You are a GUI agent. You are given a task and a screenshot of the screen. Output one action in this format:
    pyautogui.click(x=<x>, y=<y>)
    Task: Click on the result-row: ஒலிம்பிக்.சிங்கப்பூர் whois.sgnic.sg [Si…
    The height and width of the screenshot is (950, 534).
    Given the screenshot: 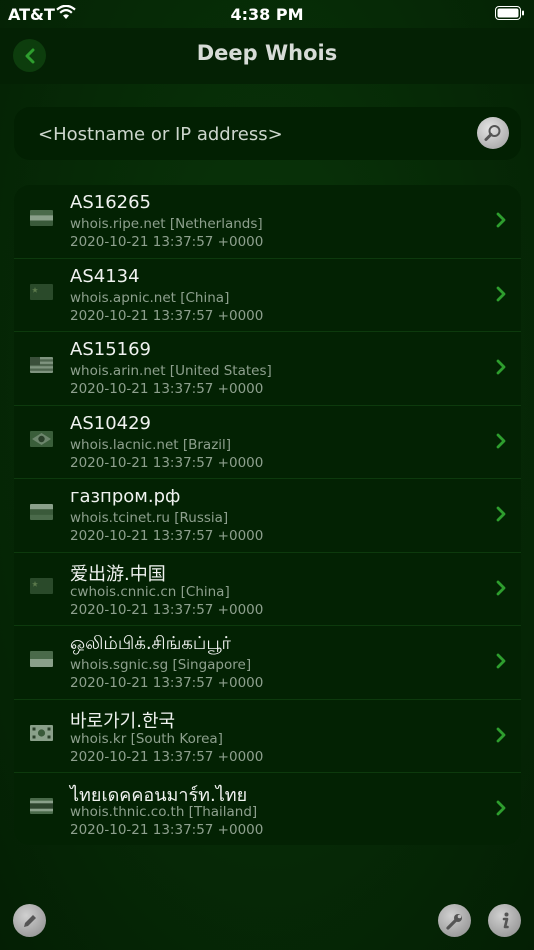 What is the action you would take?
    pyautogui.click(x=267, y=663)
    